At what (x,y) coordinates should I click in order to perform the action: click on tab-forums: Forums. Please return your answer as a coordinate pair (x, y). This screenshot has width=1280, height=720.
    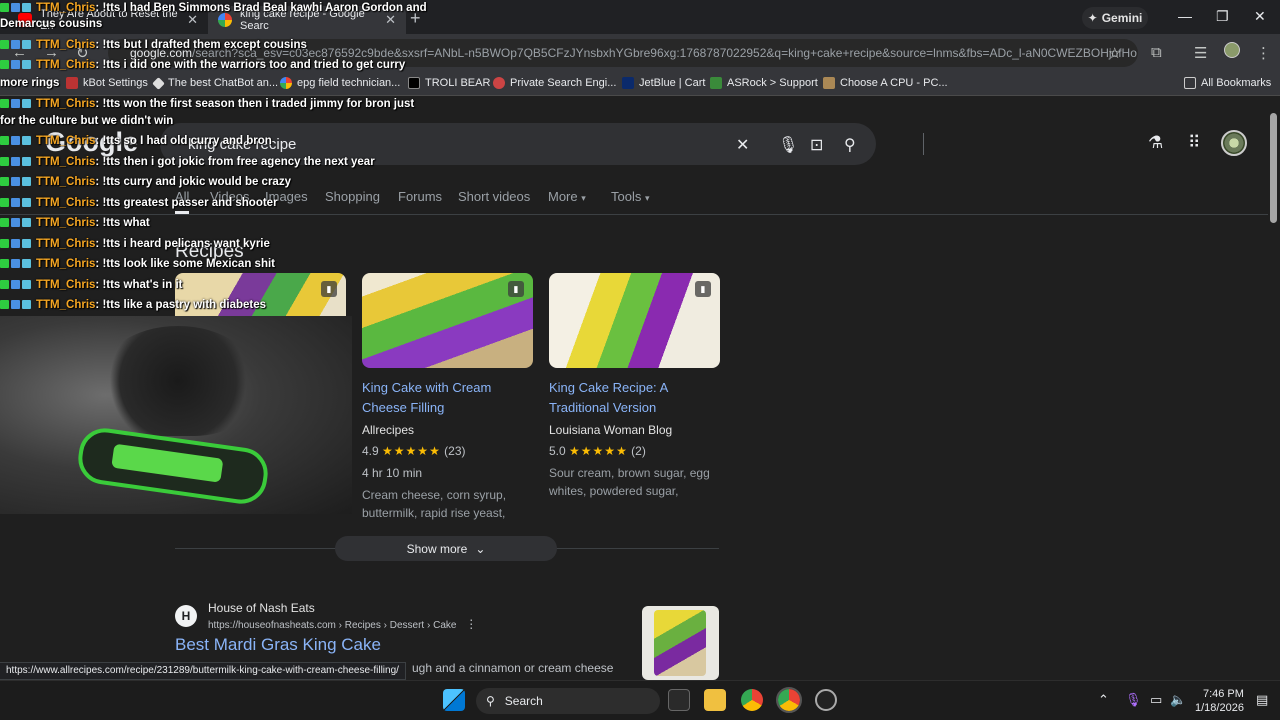
    Looking at the image, I should click on (420, 196).